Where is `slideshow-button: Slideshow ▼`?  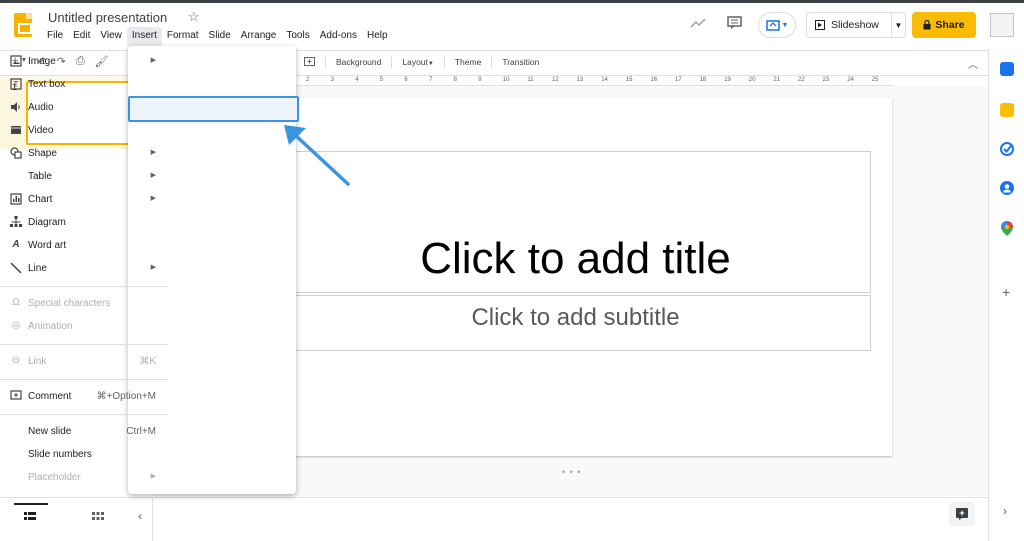
slideshow-button: Slideshow ▼ is located at coordinates (856, 25).